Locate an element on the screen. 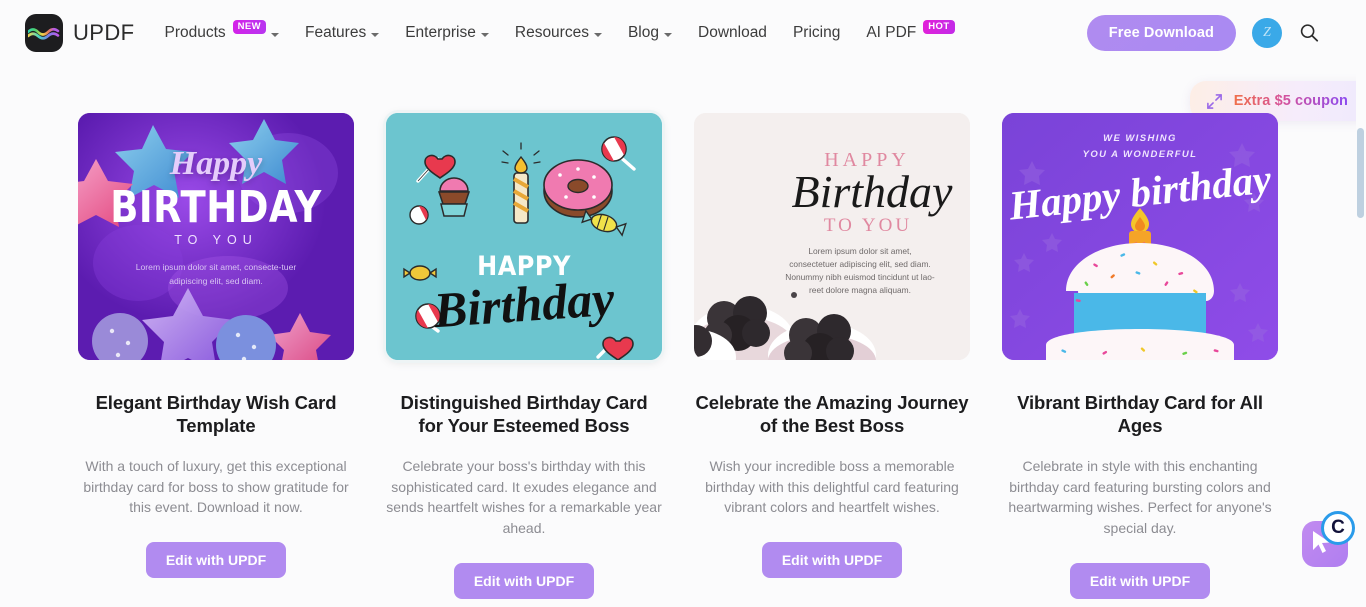 The width and height of the screenshot is (1366, 607). avatar: Z is located at coordinates (1267, 33).